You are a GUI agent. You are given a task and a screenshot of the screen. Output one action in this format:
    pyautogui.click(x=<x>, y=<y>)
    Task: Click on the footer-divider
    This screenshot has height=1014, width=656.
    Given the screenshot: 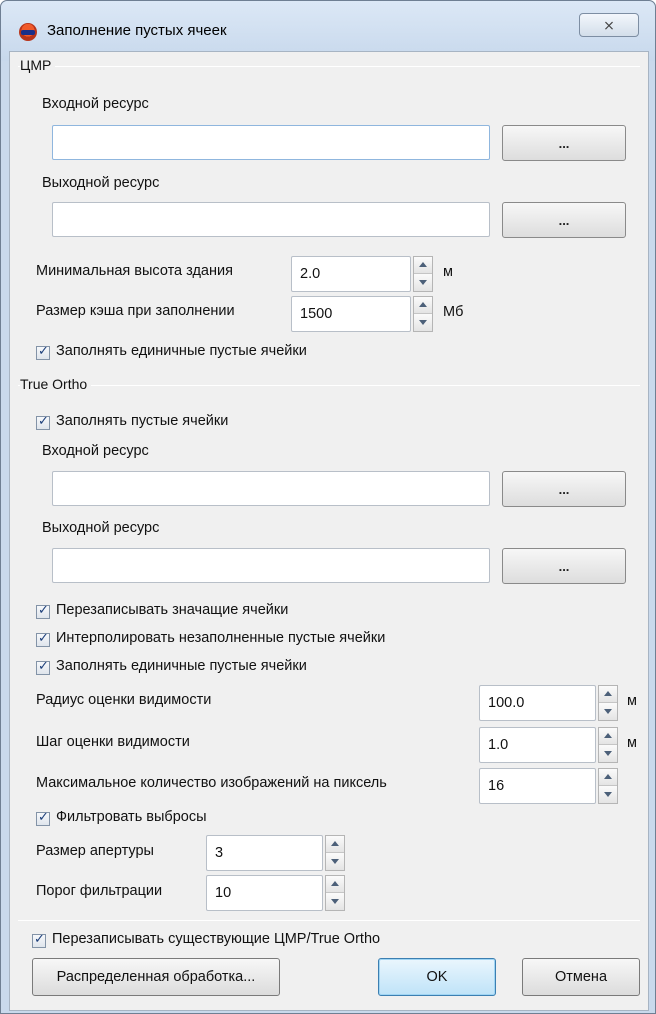 What is the action you would take?
    pyautogui.click(x=329, y=920)
    